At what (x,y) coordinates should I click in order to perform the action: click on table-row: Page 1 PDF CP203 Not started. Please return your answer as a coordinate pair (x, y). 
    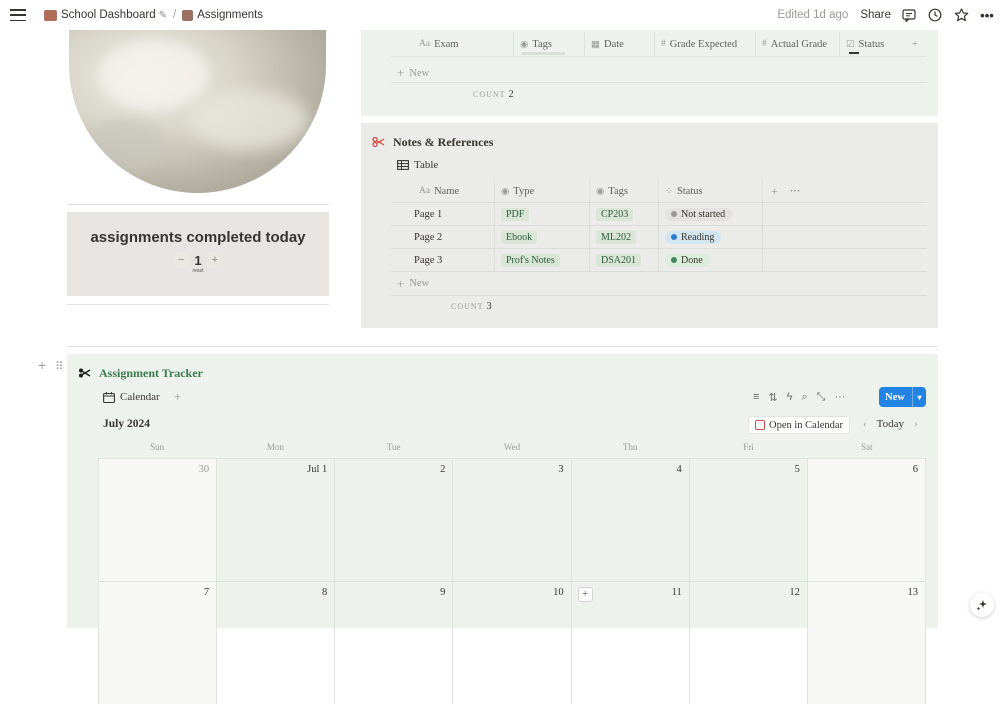
    Looking at the image, I should click on (659, 213).